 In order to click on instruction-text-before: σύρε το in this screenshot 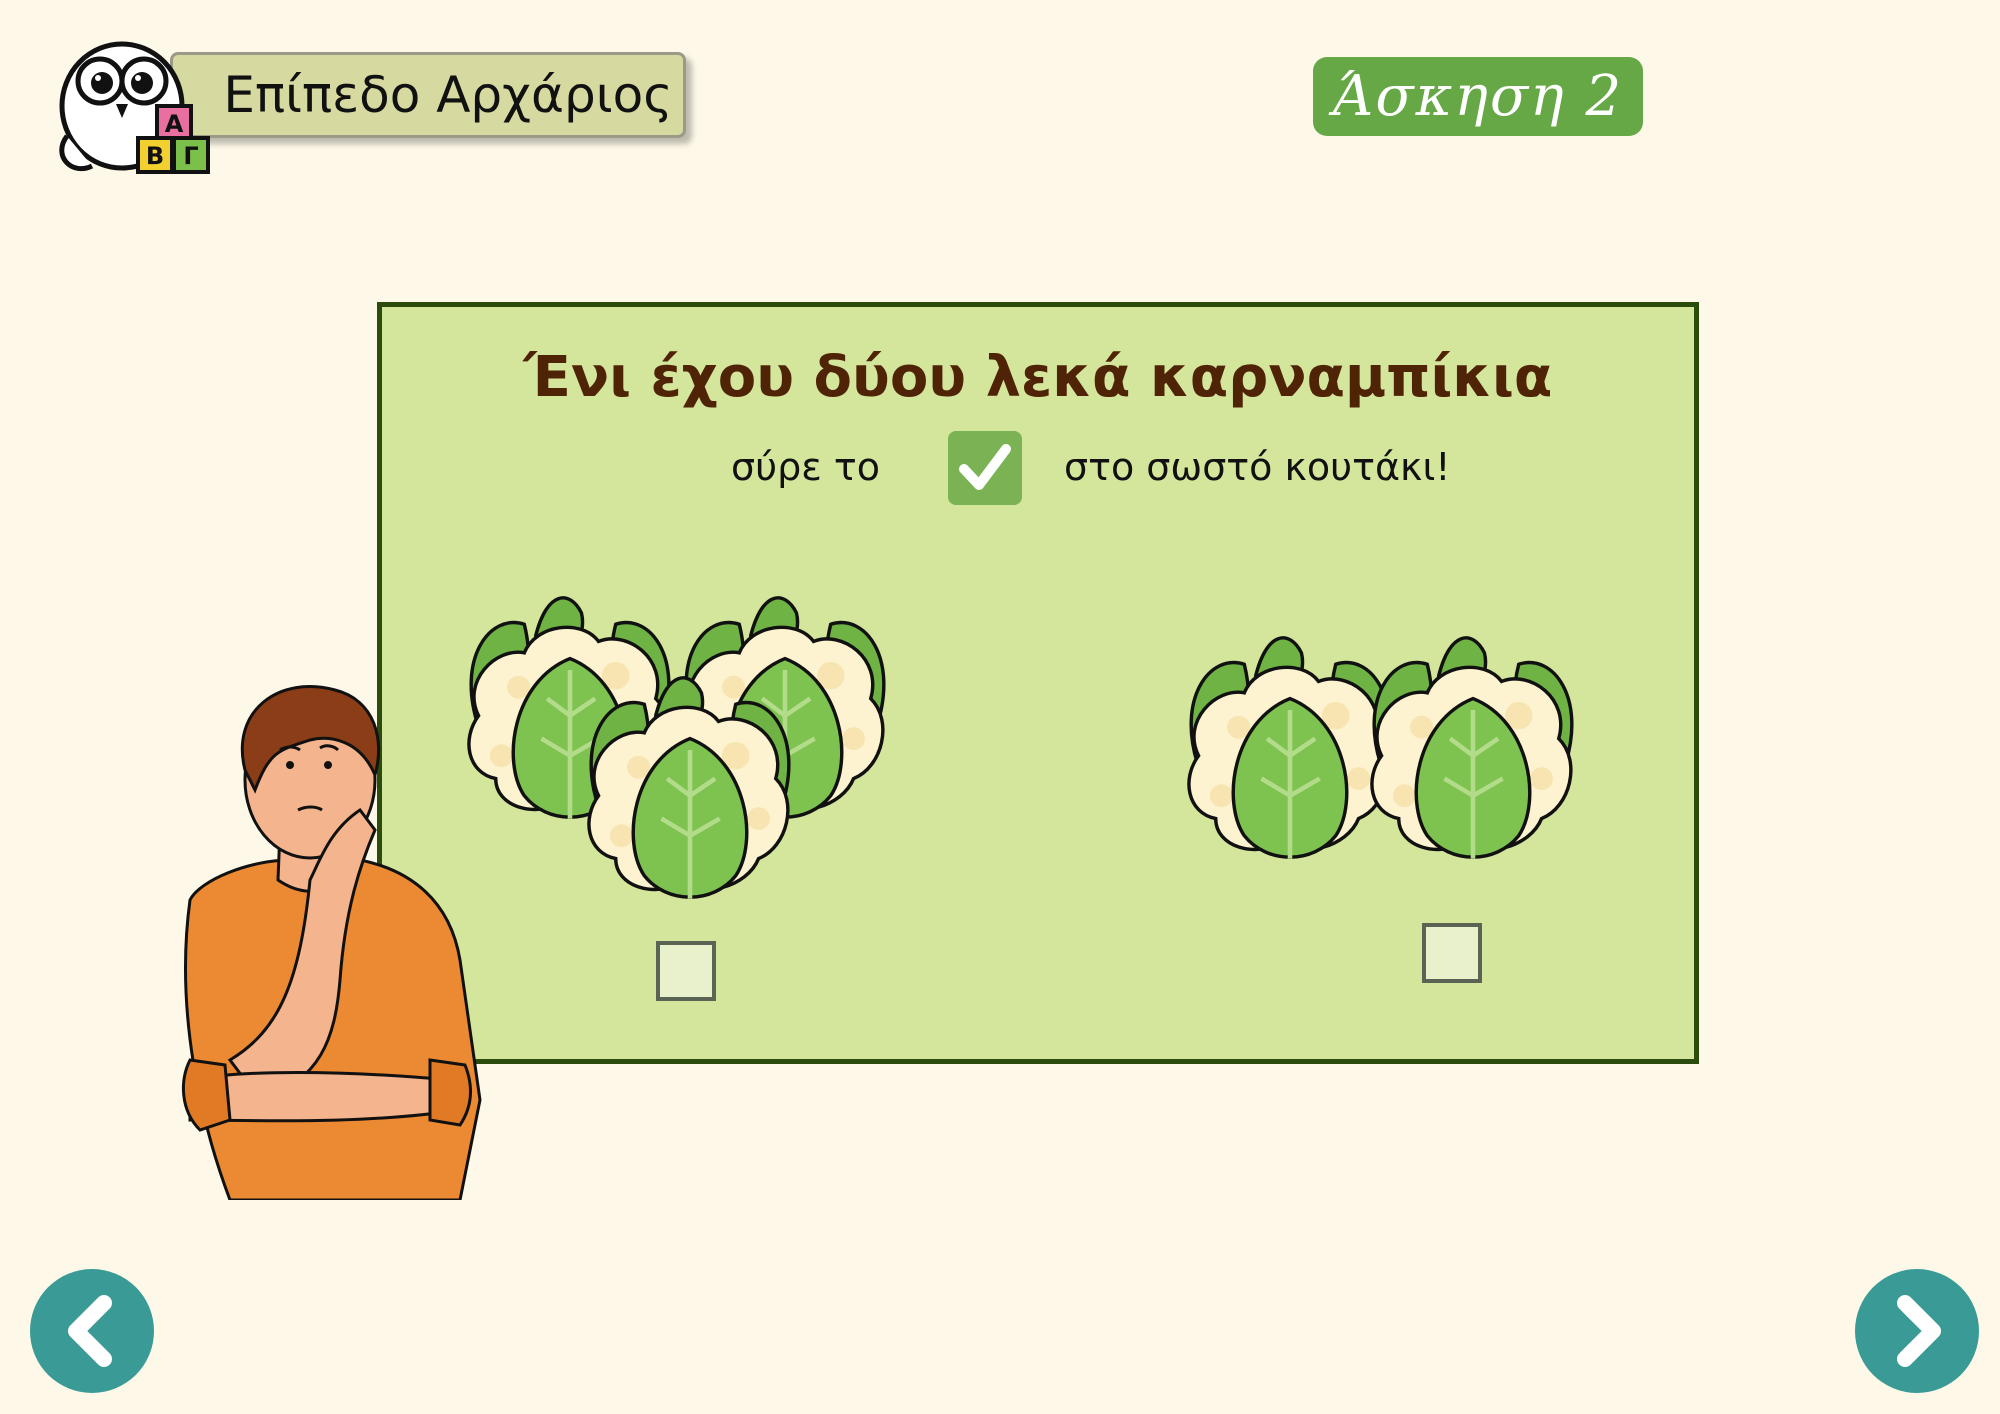, I will do `click(805, 467)`.